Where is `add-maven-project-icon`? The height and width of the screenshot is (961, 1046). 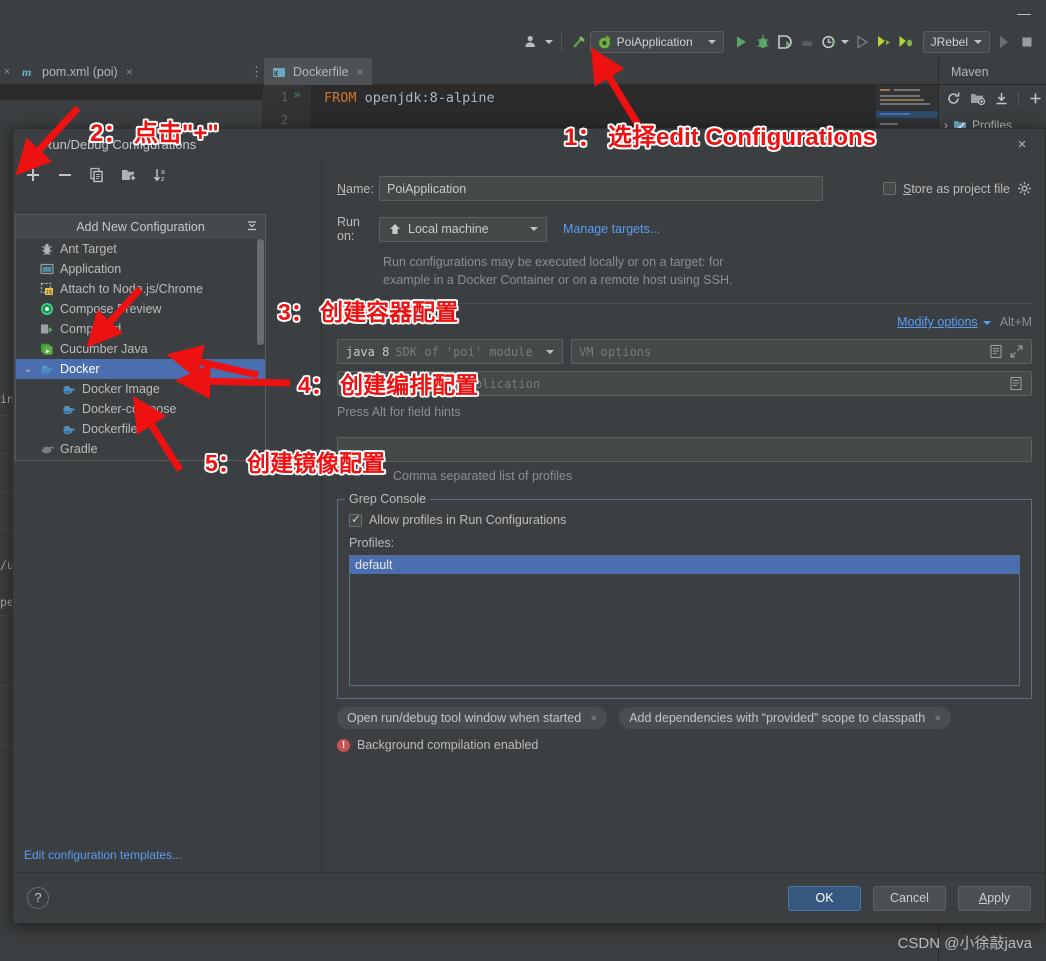 add-maven-project-icon is located at coordinates (978, 98).